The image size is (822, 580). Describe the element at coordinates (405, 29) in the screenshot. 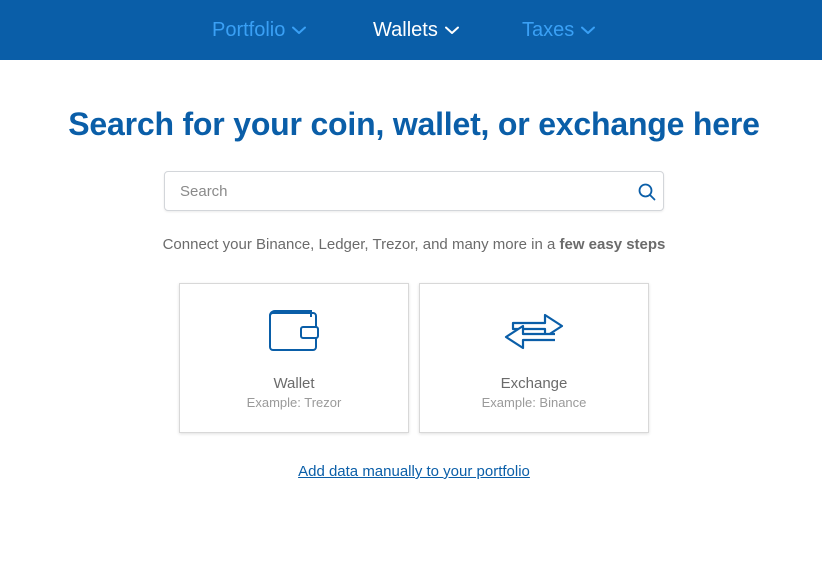

I see `nav-wallets-label: Wallets` at that location.